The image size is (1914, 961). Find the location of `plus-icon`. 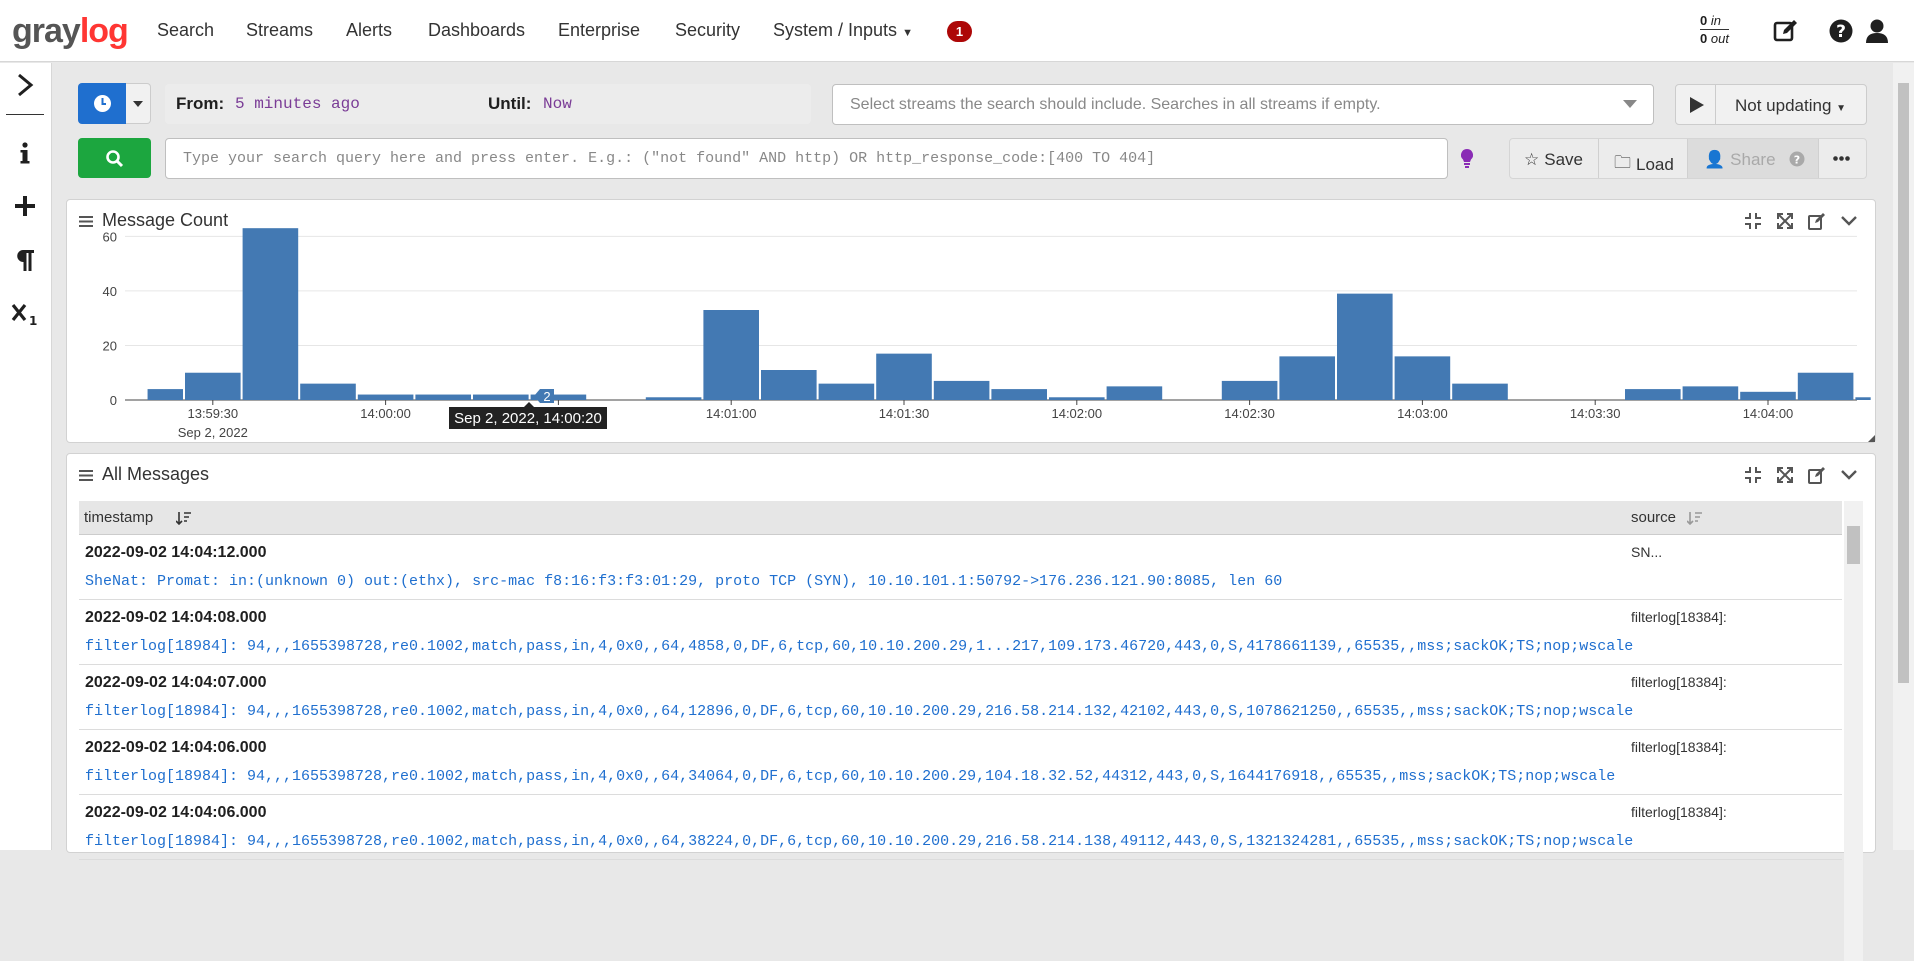

plus-icon is located at coordinates (25, 206).